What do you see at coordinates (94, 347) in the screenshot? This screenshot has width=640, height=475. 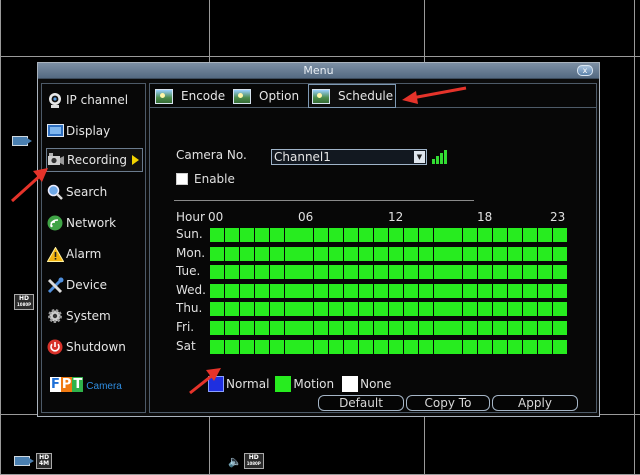 I see `sidebar-item-shutdown: Shutdown` at bounding box center [94, 347].